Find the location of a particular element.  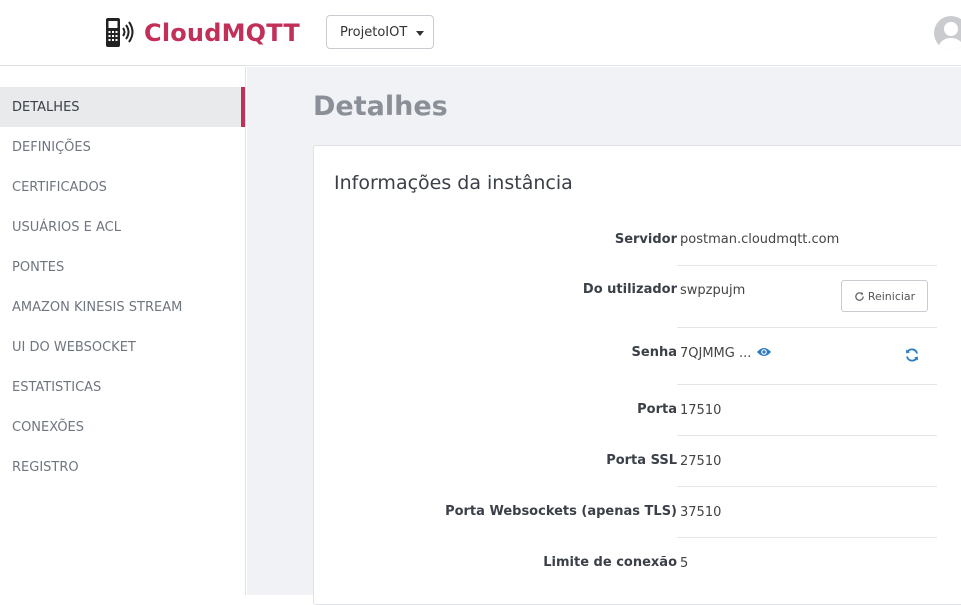

brand-logo: CloudMQTT is located at coordinates (202, 33).